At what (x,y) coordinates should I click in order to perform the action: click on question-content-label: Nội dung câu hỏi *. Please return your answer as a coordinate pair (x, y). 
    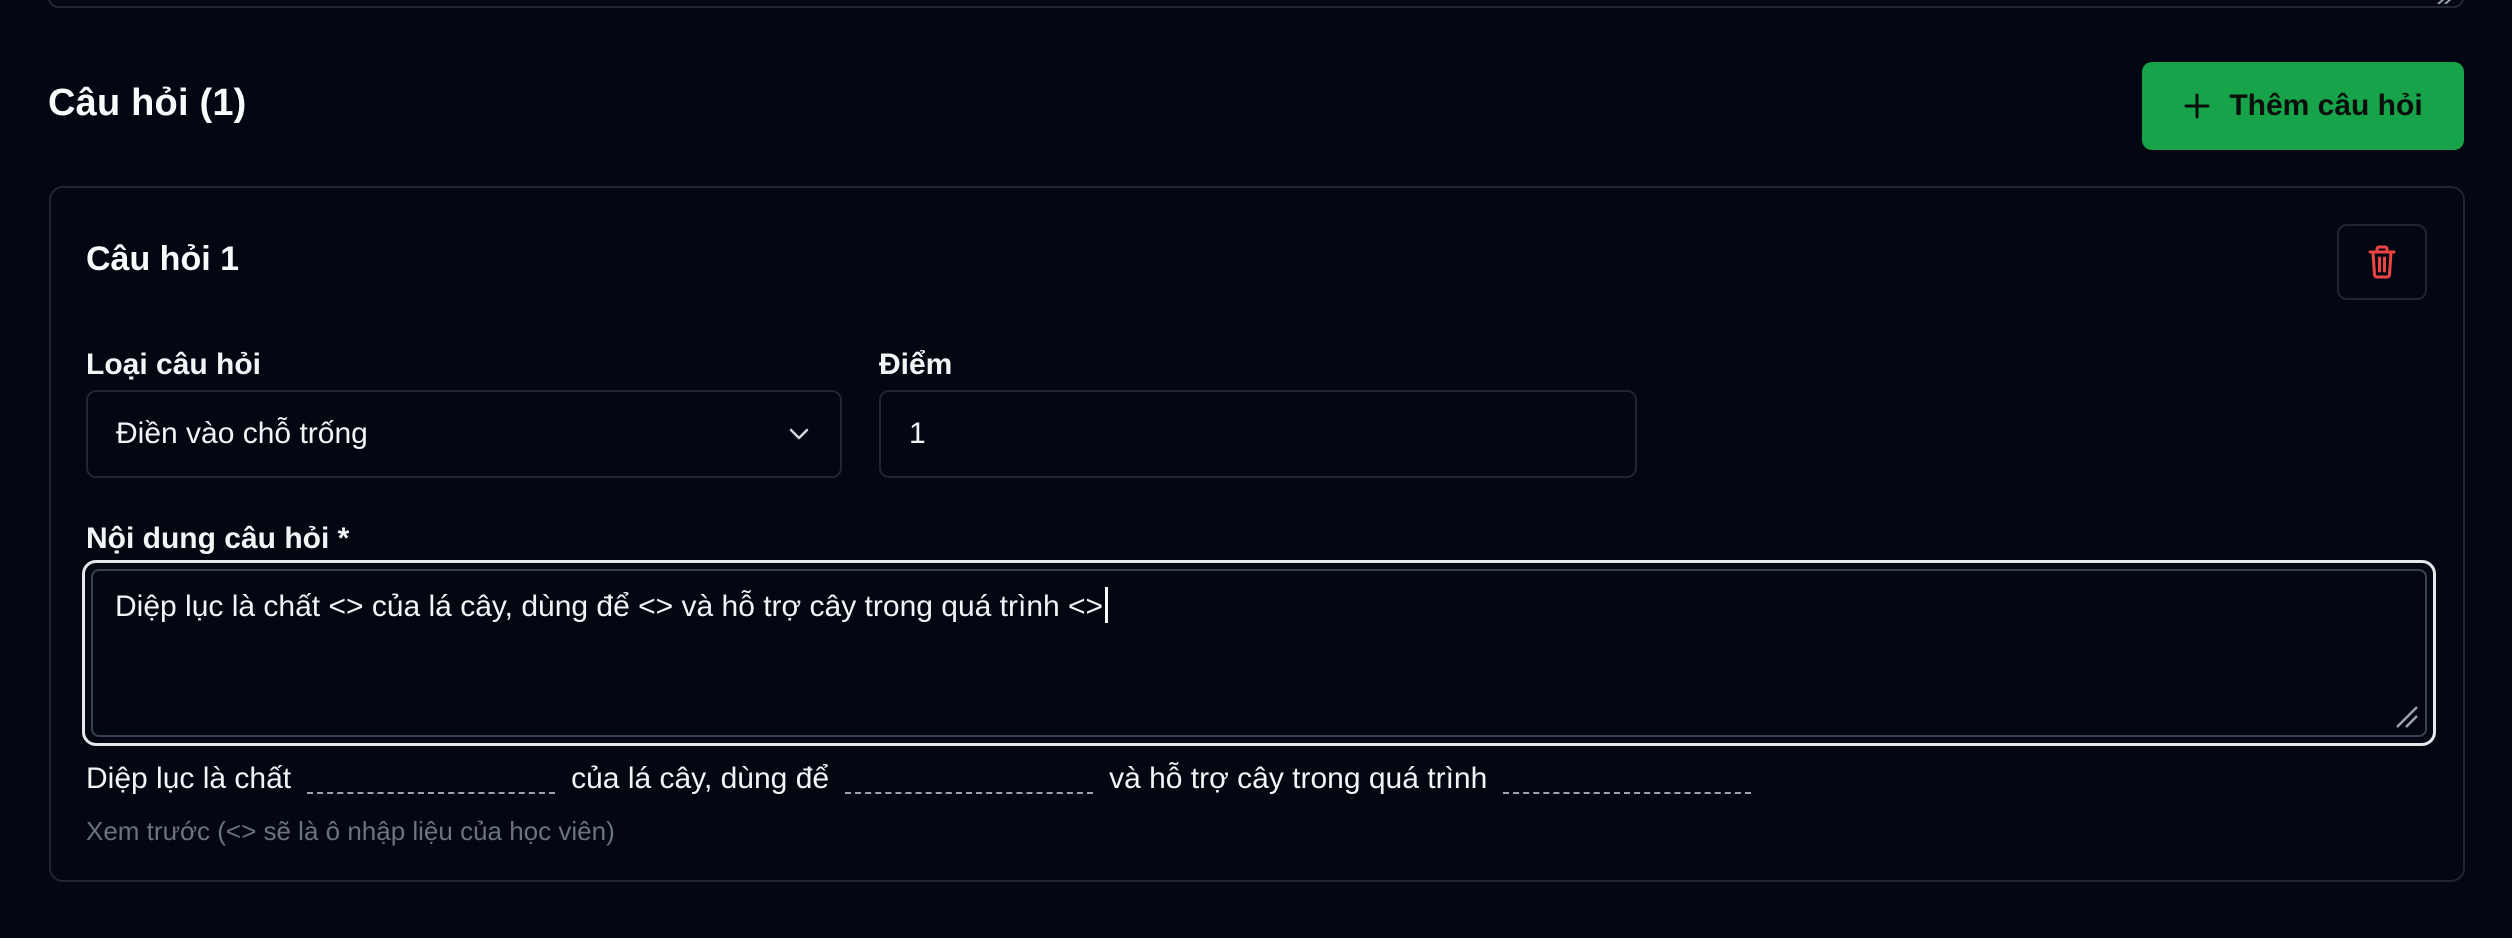
    Looking at the image, I should click on (218, 538).